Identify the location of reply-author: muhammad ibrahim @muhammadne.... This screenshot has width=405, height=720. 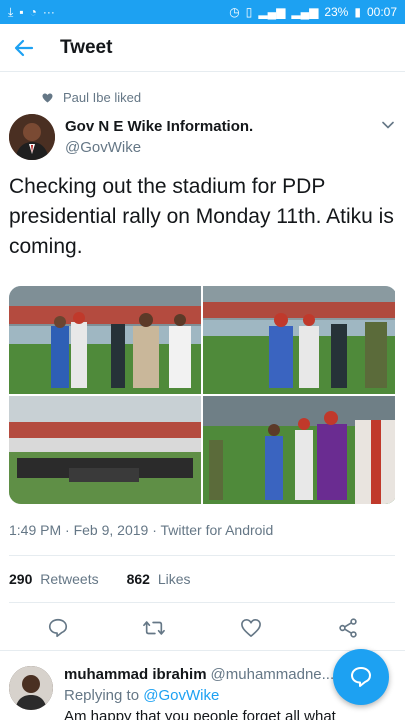
(199, 674).